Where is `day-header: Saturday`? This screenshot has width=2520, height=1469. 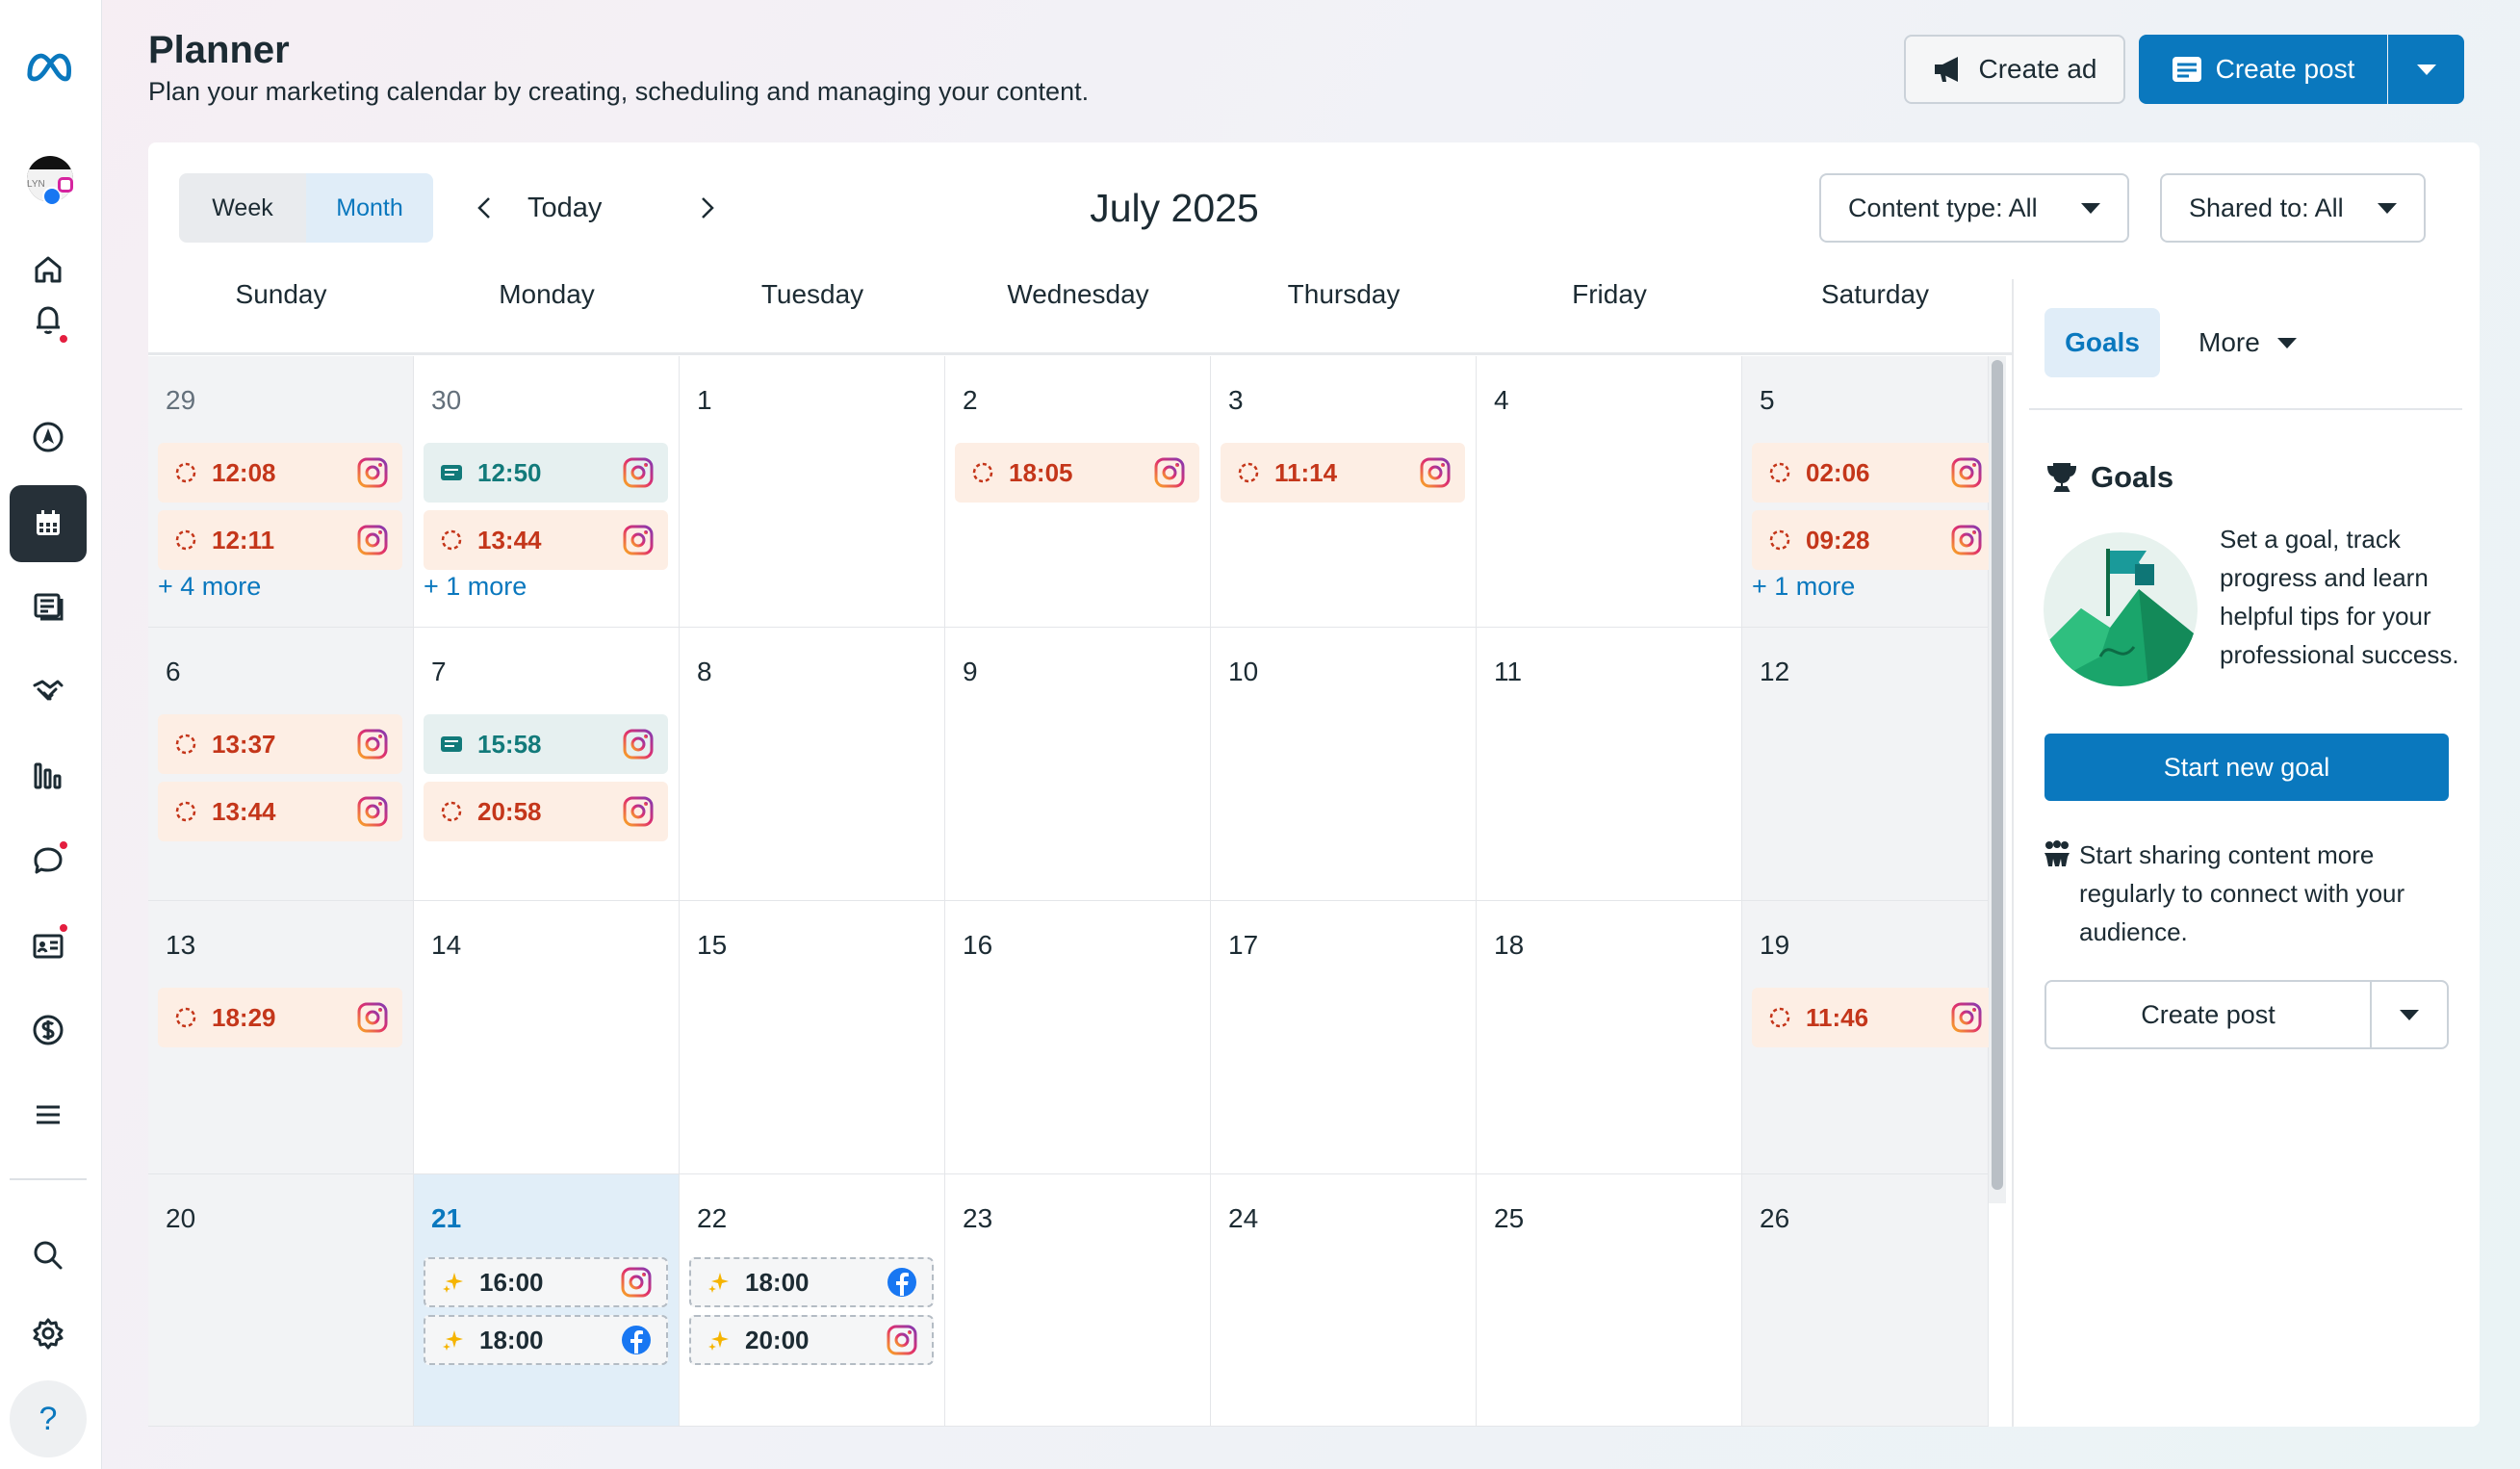 day-header: Saturday is located at coordinates (1875, 294).